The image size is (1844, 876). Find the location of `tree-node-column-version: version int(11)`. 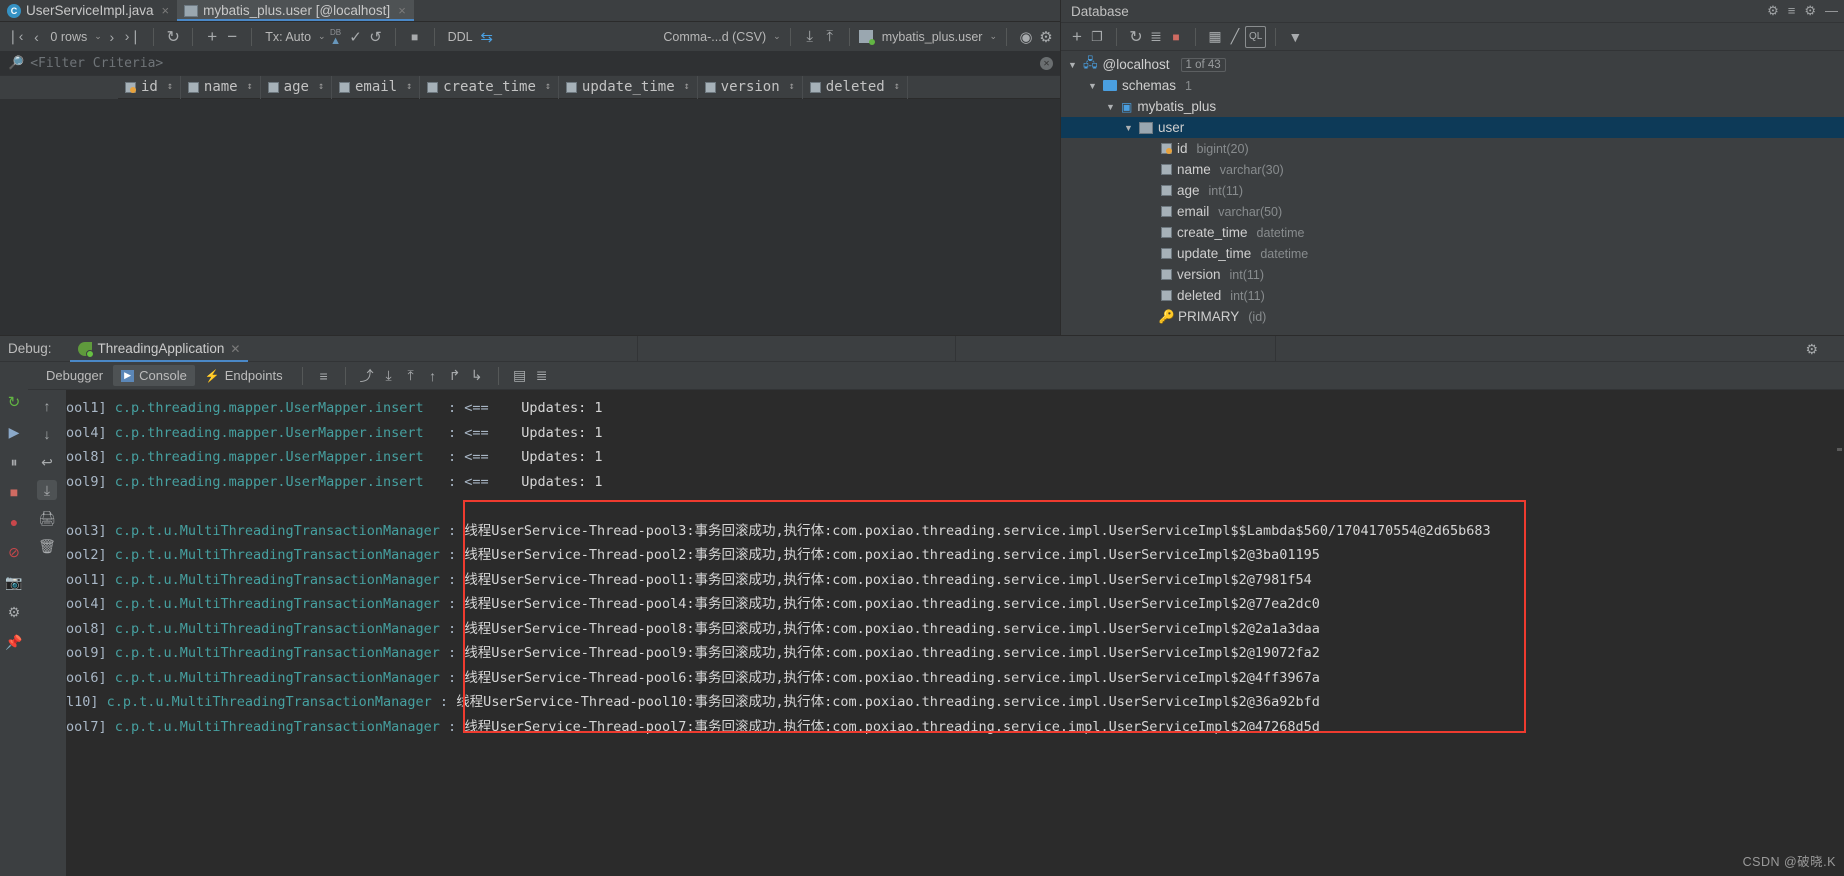

tree-node-column-version: version int(11) is located at coordinates (1452, 274).